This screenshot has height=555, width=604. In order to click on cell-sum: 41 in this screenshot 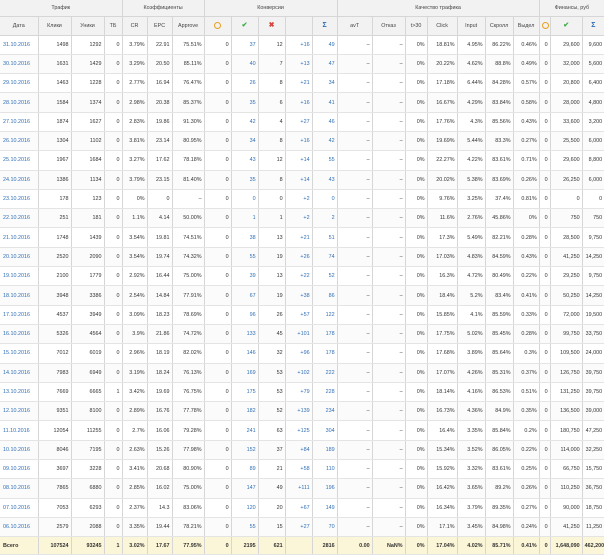, I will do `click(325, 102)`.